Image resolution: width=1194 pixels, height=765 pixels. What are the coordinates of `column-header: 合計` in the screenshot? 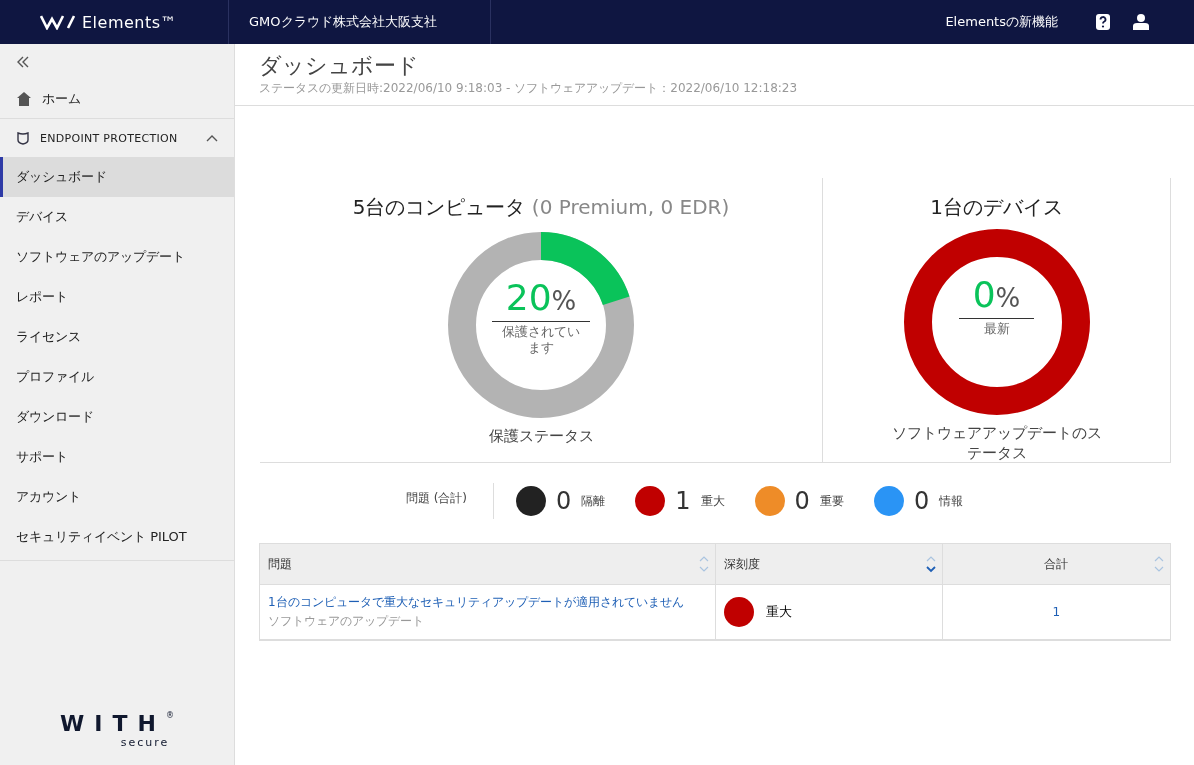 It's located at (1056, 564).